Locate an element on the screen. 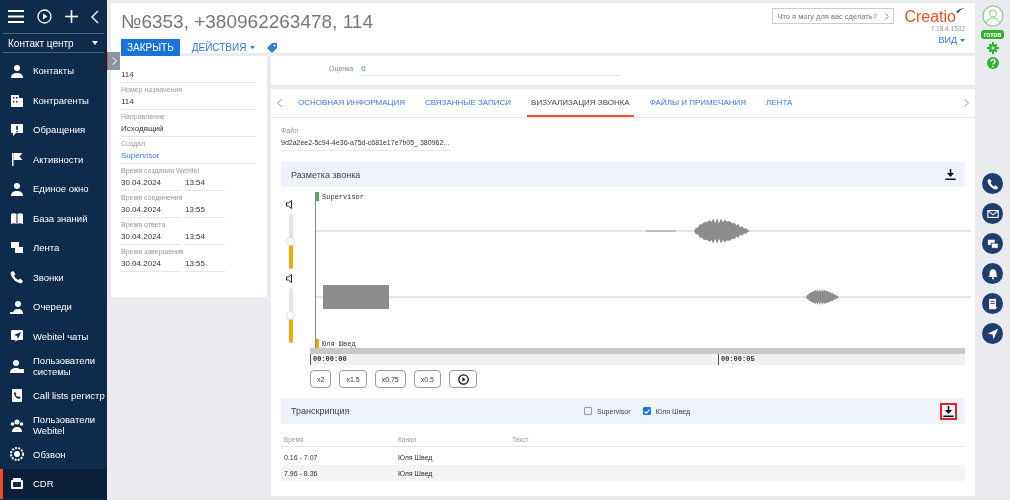  sidebar-item: Активности is located at coordinates (53, 159).